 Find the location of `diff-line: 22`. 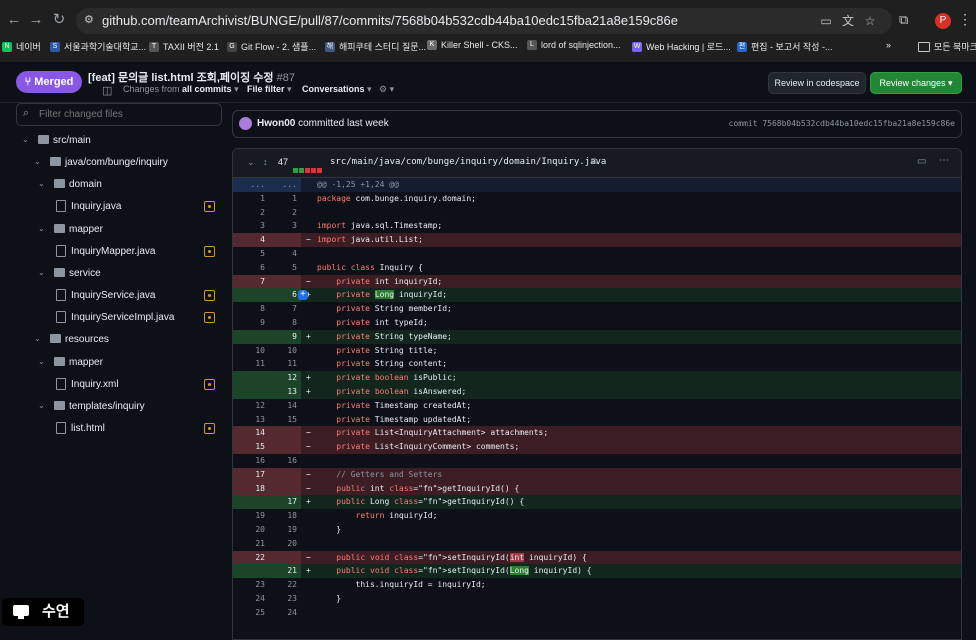

diff-line: 22 is located at coordinates (597, 213).